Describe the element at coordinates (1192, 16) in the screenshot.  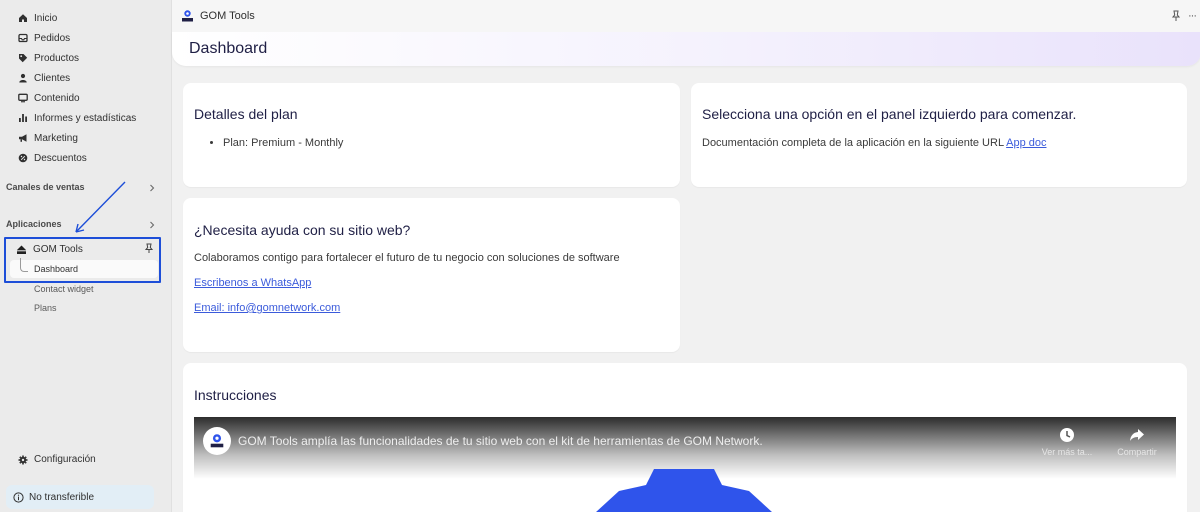
I see `more-options-icon: ···` at that location.